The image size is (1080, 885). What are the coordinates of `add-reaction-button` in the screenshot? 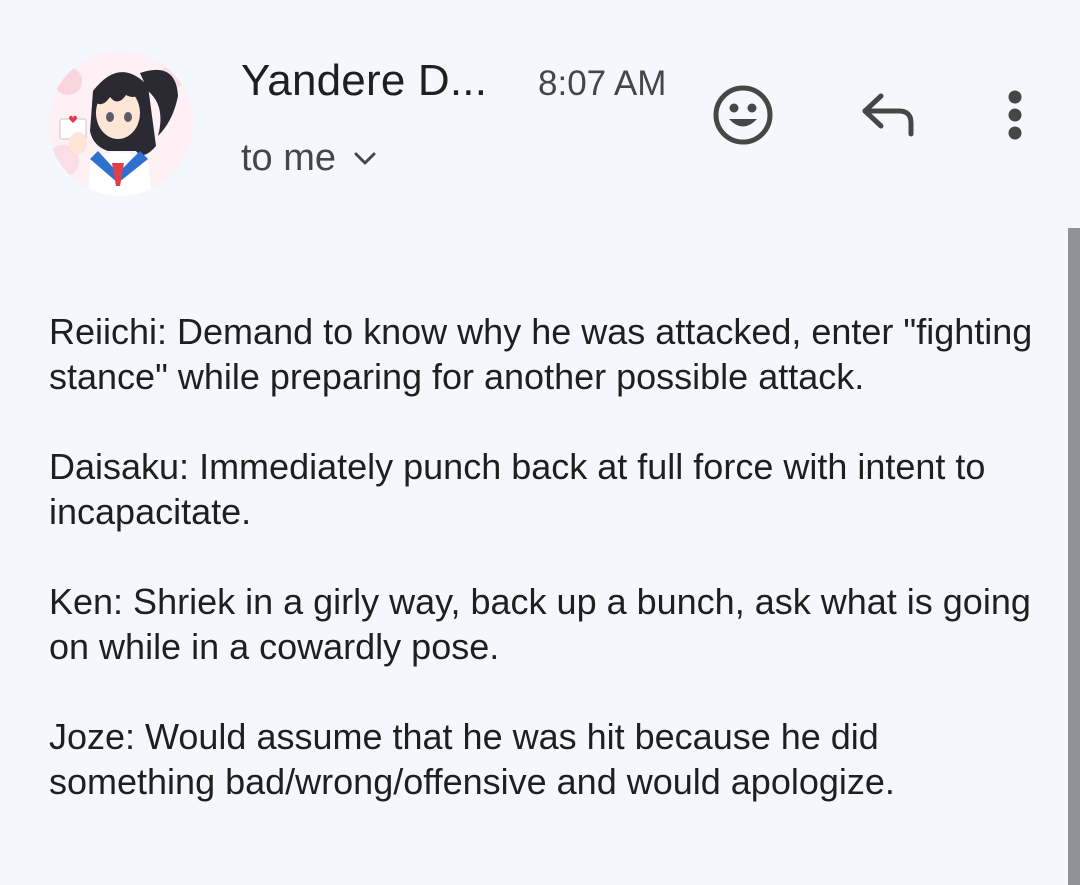 It's located at (743, 115).